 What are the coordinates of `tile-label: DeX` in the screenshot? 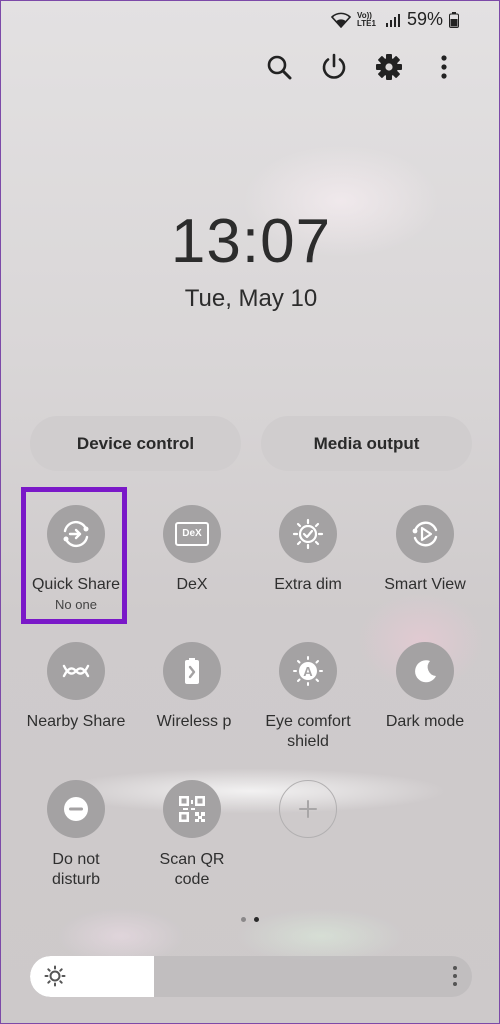 It's located at (192, 584).